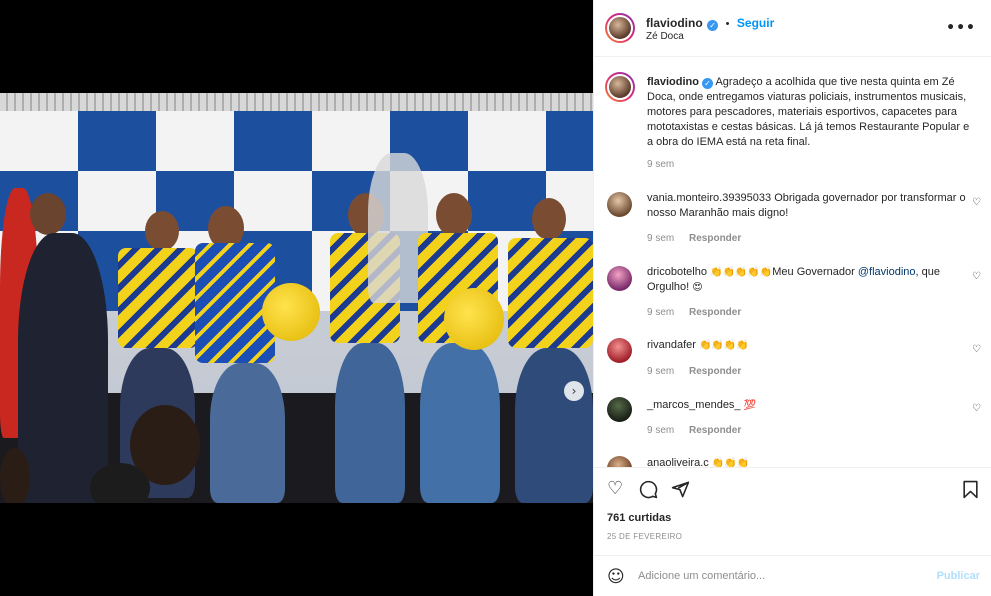 This screenshot has height=596, width=991. Describe the element at coordinates (680, 491) in the screenshot. I see `share-paper-plane-icon` at that location.